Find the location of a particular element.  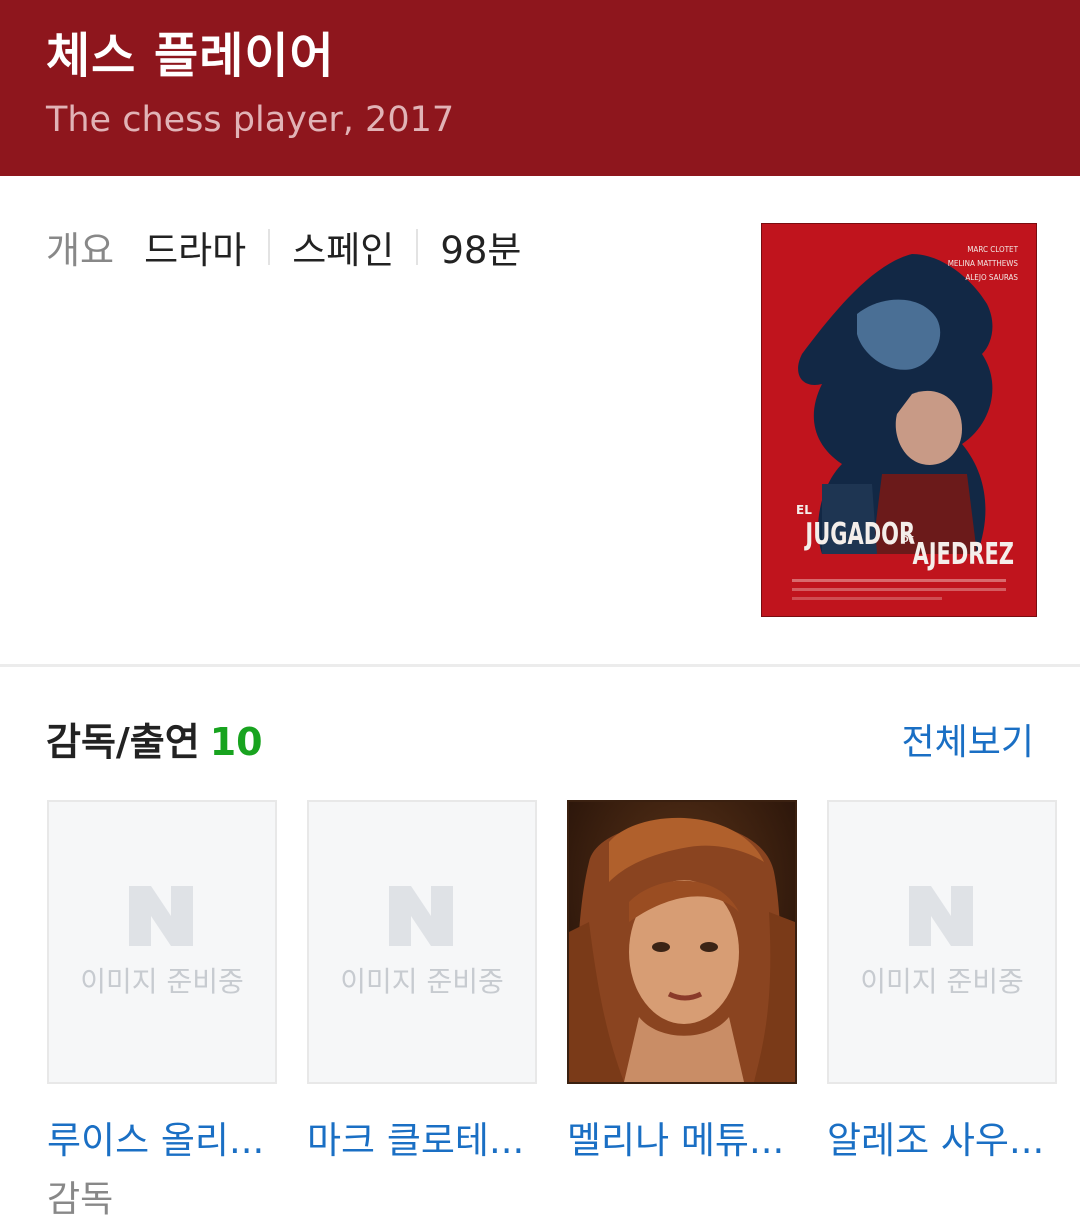

overview-meta: 개요 드라마 스페인 98분 is located at coordinates (283, 247).